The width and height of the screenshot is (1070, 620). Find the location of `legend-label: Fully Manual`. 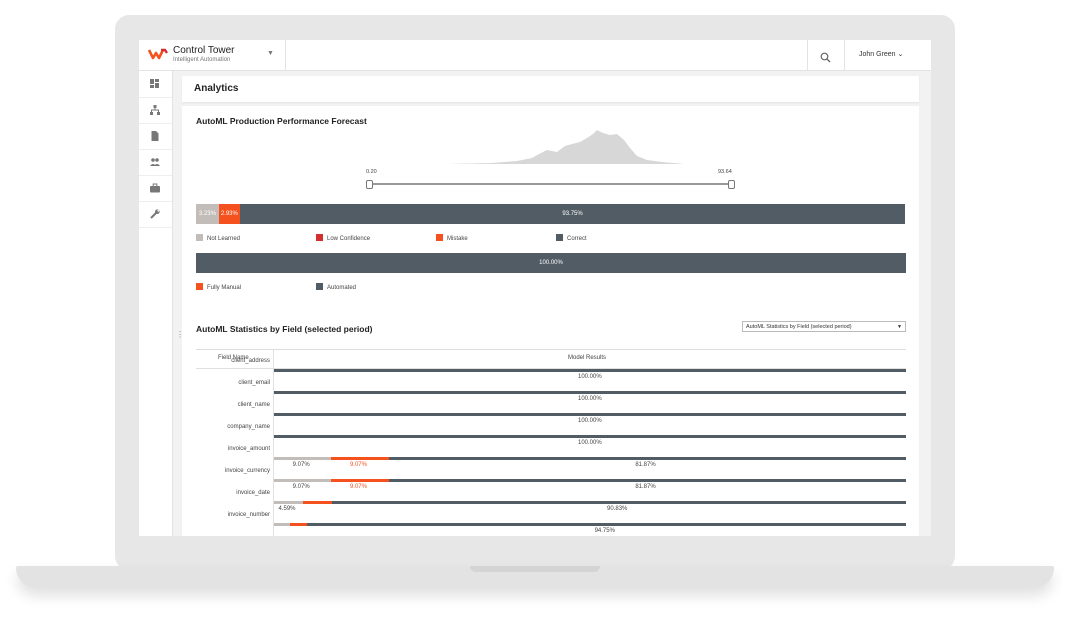

legend-label: Fully Manual is located at coordinates (224, 288).